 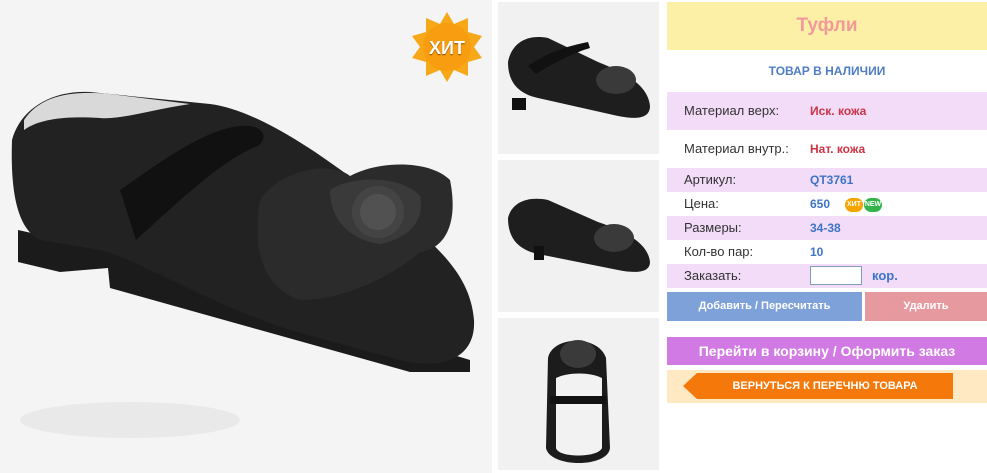 I want to click on spec-value: QT3761, so click(x=832, y=180).